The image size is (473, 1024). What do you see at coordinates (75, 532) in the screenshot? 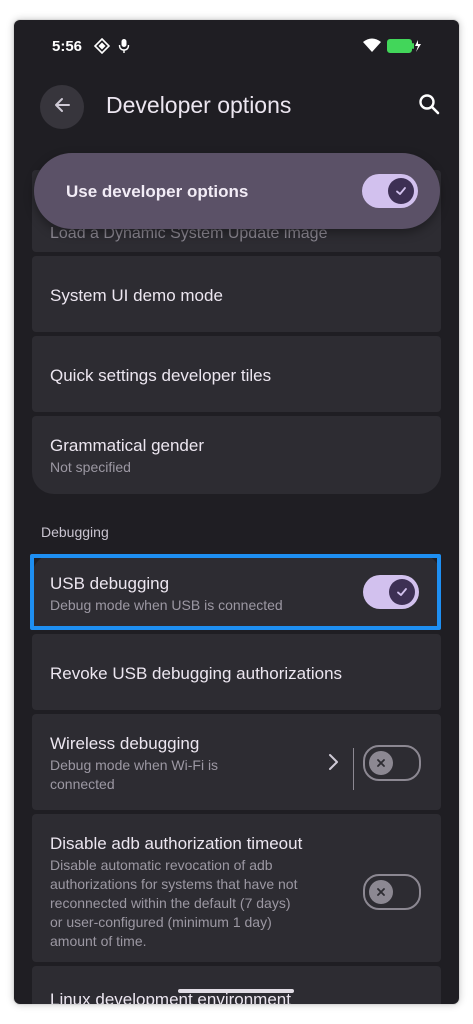
I see `section-header-debugging: Debugging` at bounding box center [75, 532].